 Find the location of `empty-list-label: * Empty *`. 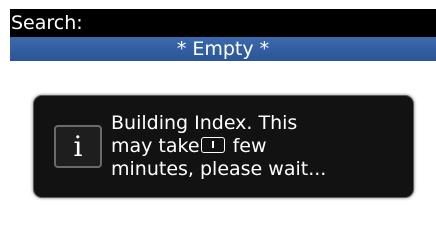

empty-list-label: * Empty * is located at coordinates (223, 49).